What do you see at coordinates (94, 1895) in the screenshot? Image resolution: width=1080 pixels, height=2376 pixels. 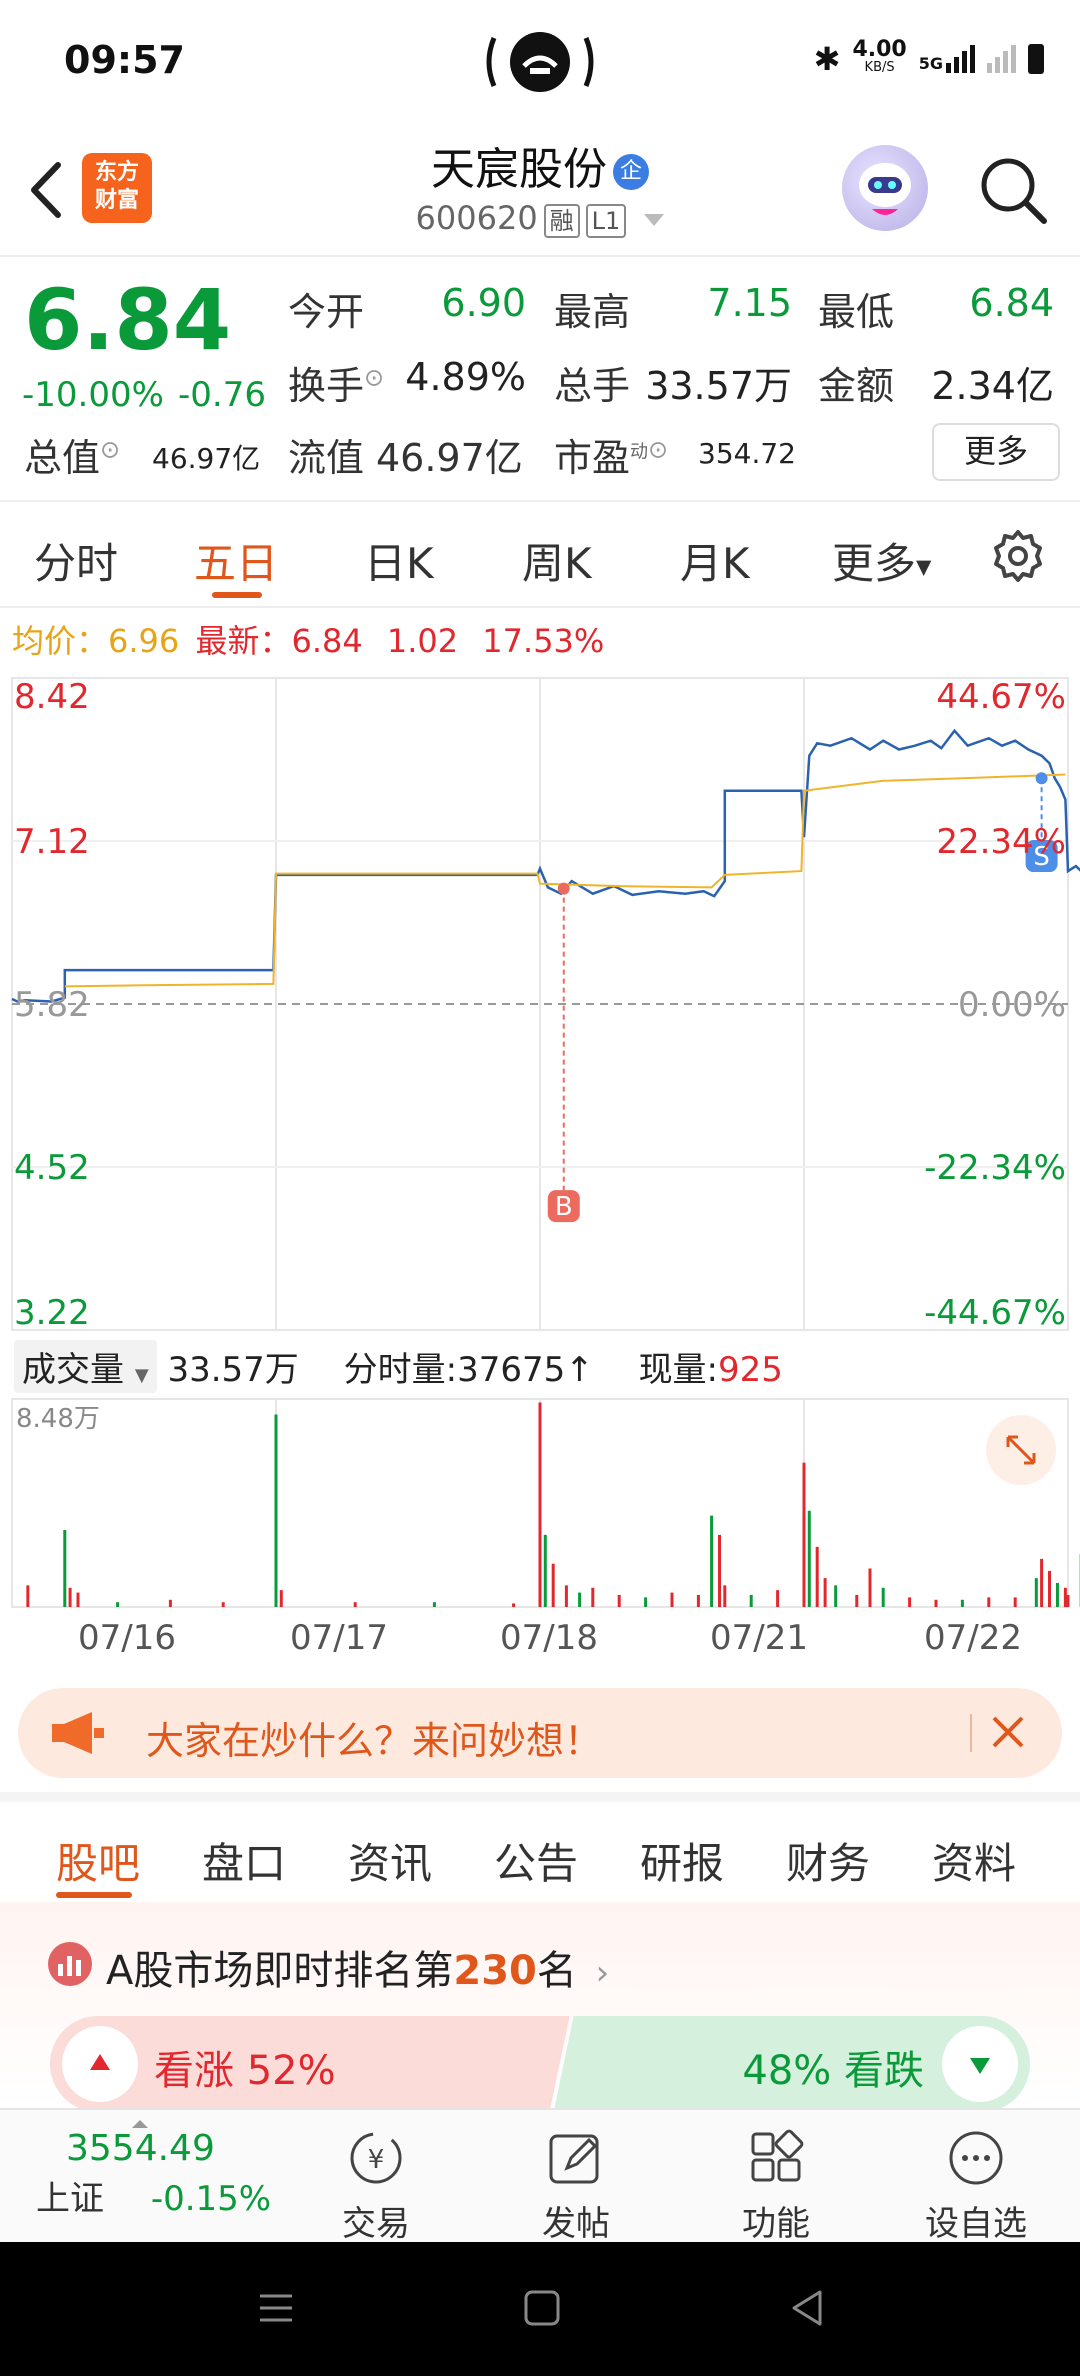 I see `active-tab-underline` at bounding box center [94, 1895].